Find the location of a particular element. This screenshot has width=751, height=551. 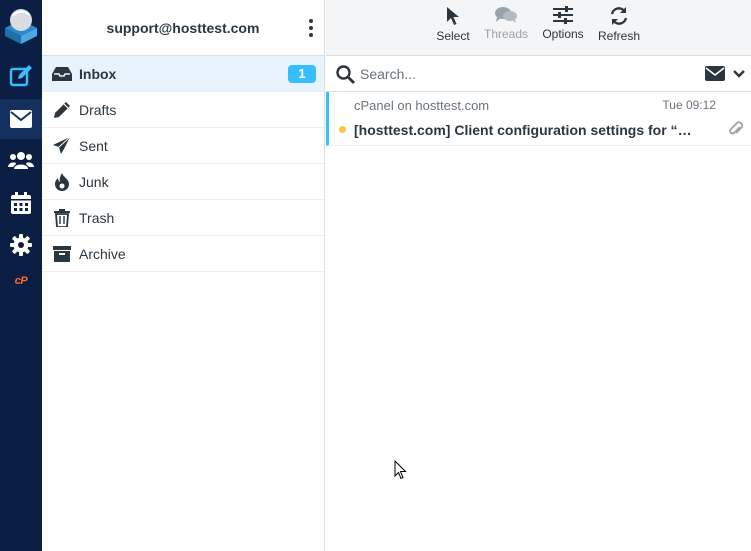

fire-icon is located at coordinates (62, 182).